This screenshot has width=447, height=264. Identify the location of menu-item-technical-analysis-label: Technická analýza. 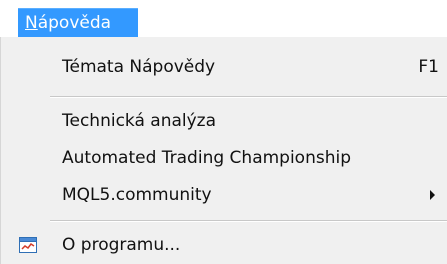
(139, 121).